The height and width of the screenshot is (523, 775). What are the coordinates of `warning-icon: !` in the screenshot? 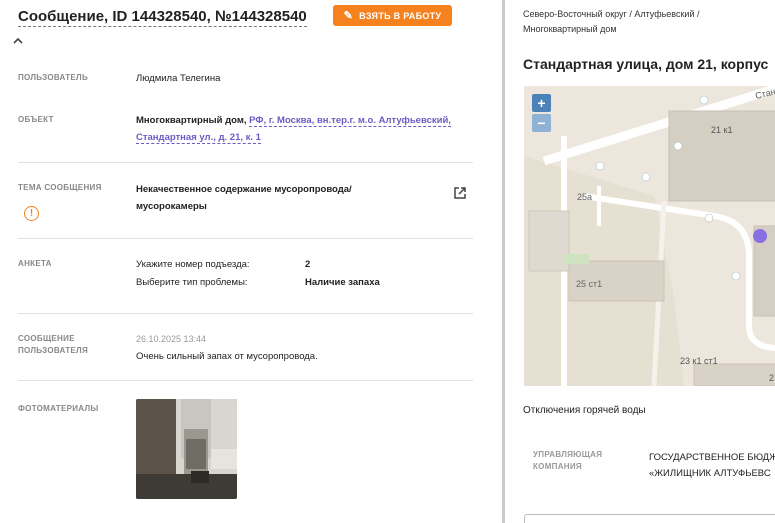 It's located at (31, 213).